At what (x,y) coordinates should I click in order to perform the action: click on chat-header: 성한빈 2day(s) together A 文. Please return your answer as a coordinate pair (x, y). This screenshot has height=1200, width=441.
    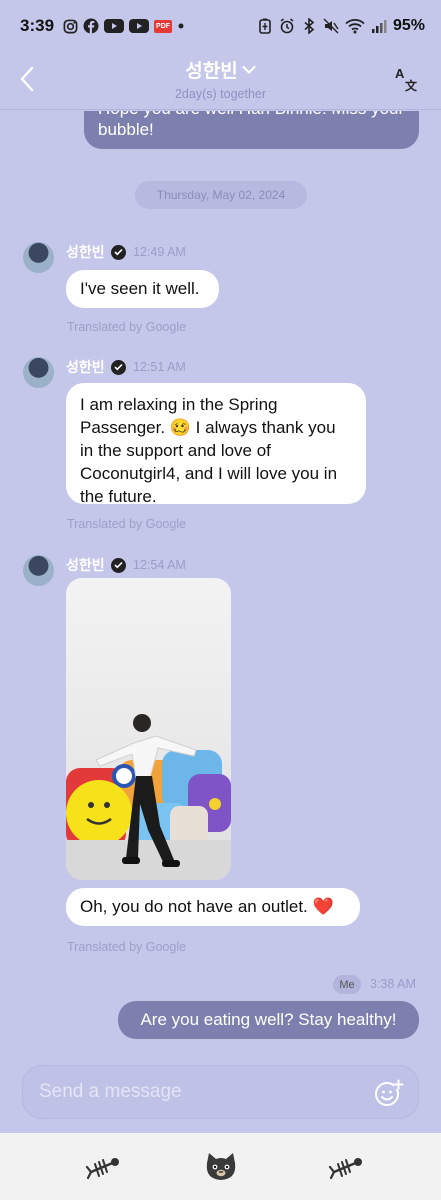
    Looking at the image, I should click on (220, 81).